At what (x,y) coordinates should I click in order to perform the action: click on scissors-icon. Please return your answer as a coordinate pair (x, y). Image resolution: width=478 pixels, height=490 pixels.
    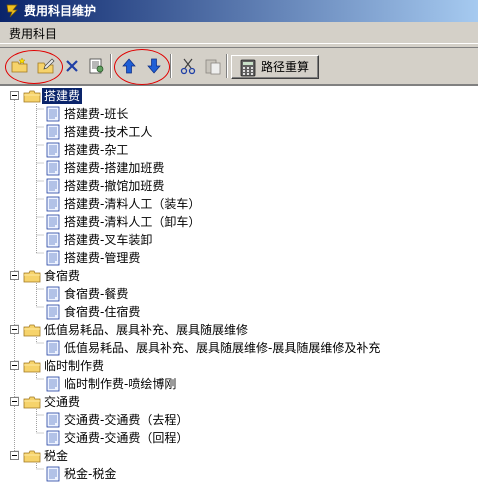
    Looking at the image, I should click on (188, 66).